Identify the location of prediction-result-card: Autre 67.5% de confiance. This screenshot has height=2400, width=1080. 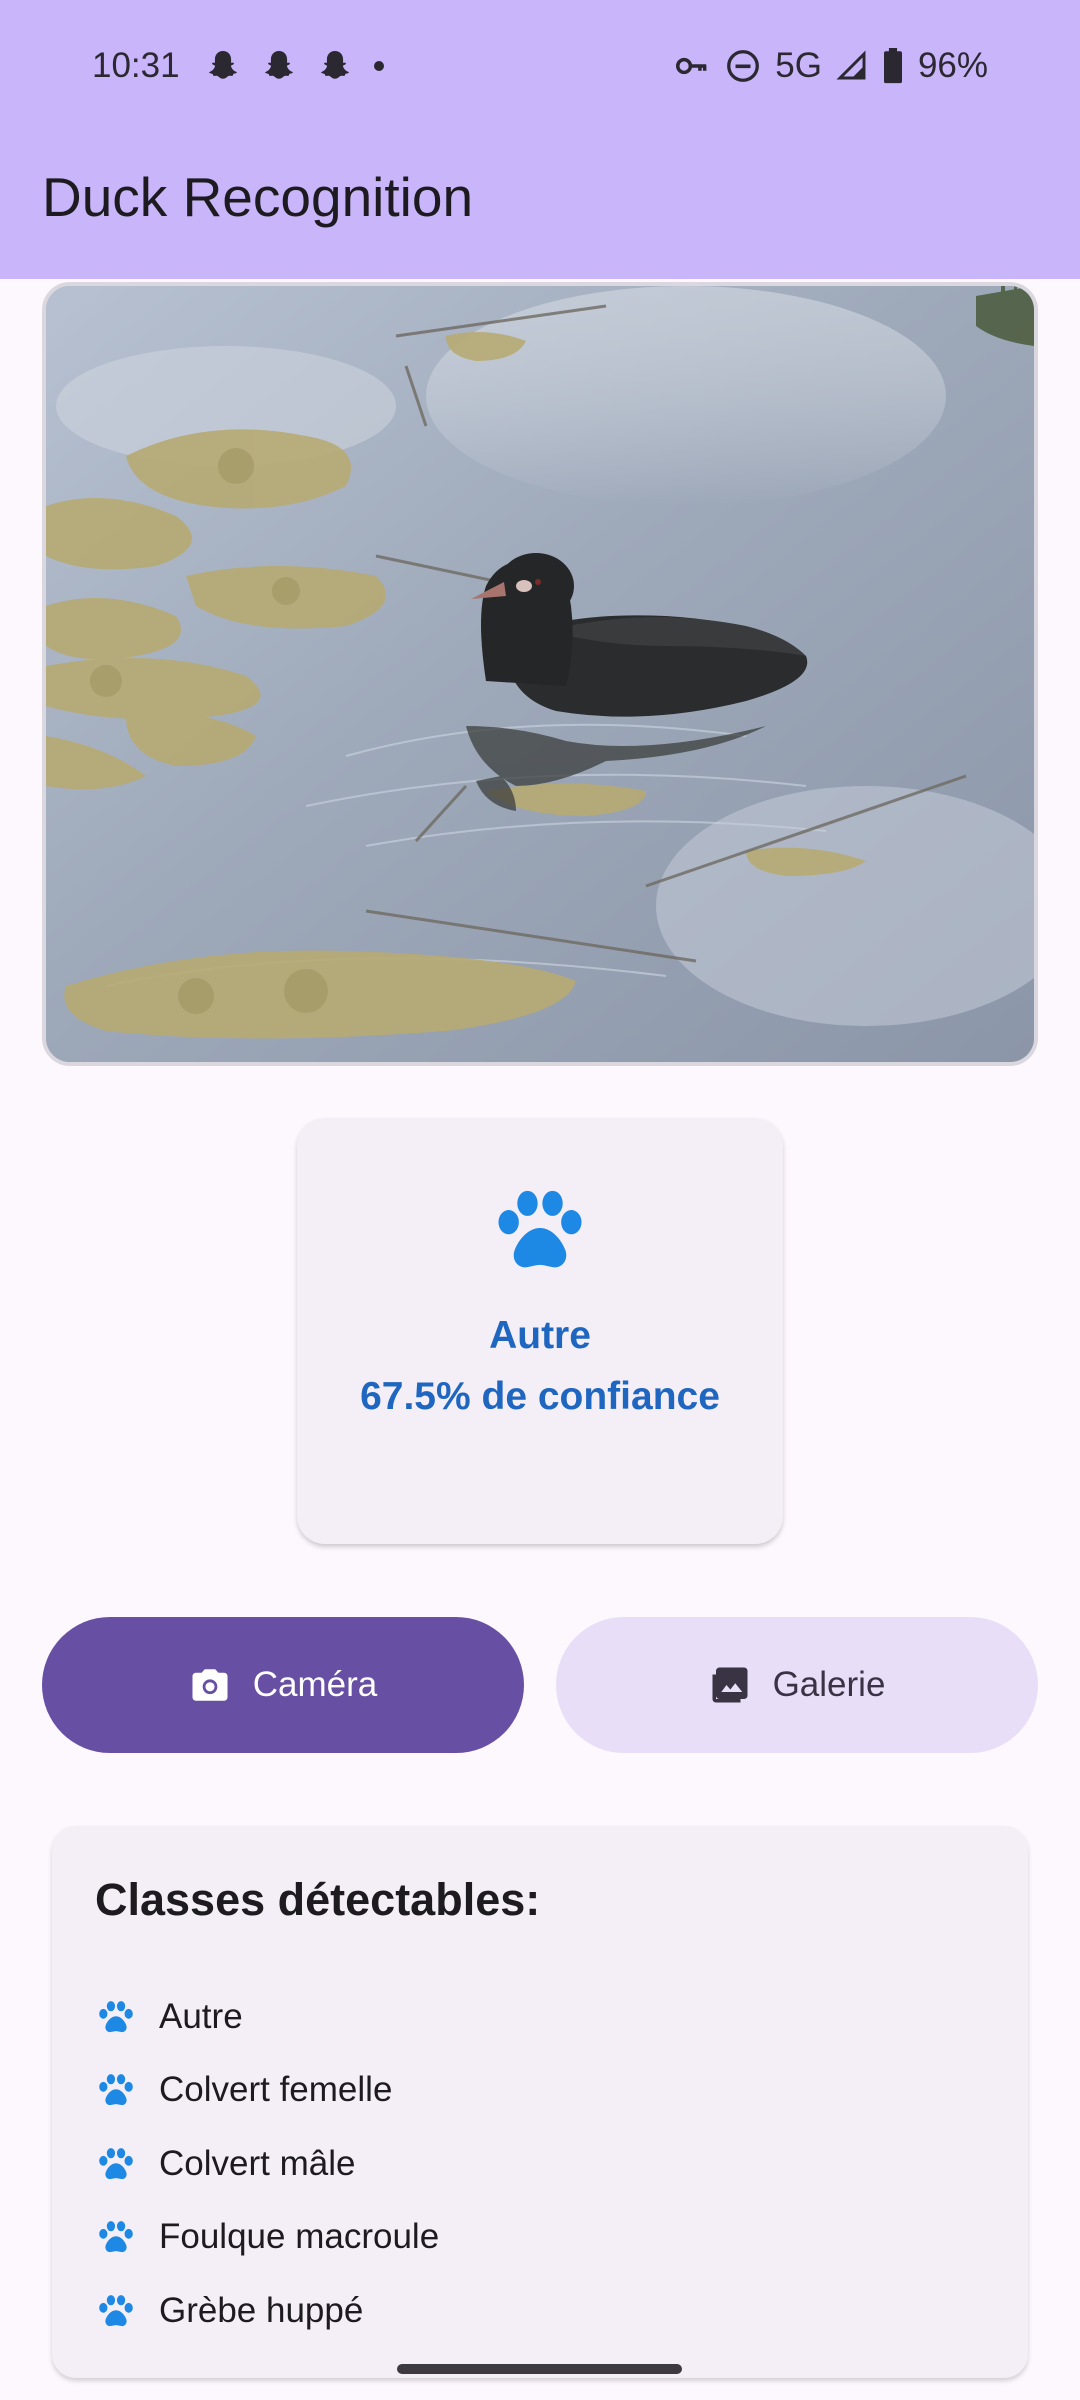
(540, 1331).